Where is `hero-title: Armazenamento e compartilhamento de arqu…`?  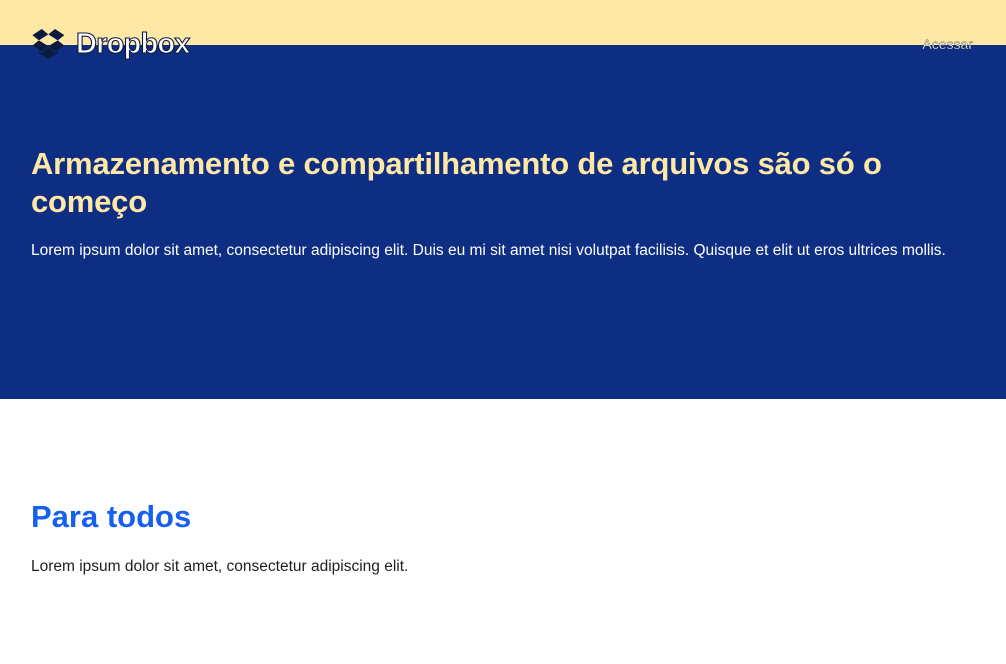 hero-title: Armazenamento e compartilhamento de arqu… is located at coordinates (456, 182).